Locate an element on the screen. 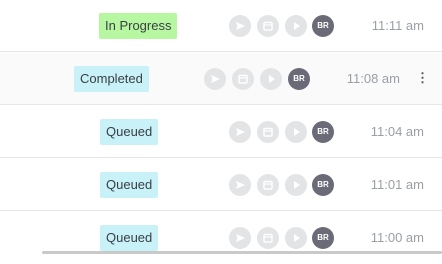  timestamp: 11:00 am is located at coordinates (397, 237).